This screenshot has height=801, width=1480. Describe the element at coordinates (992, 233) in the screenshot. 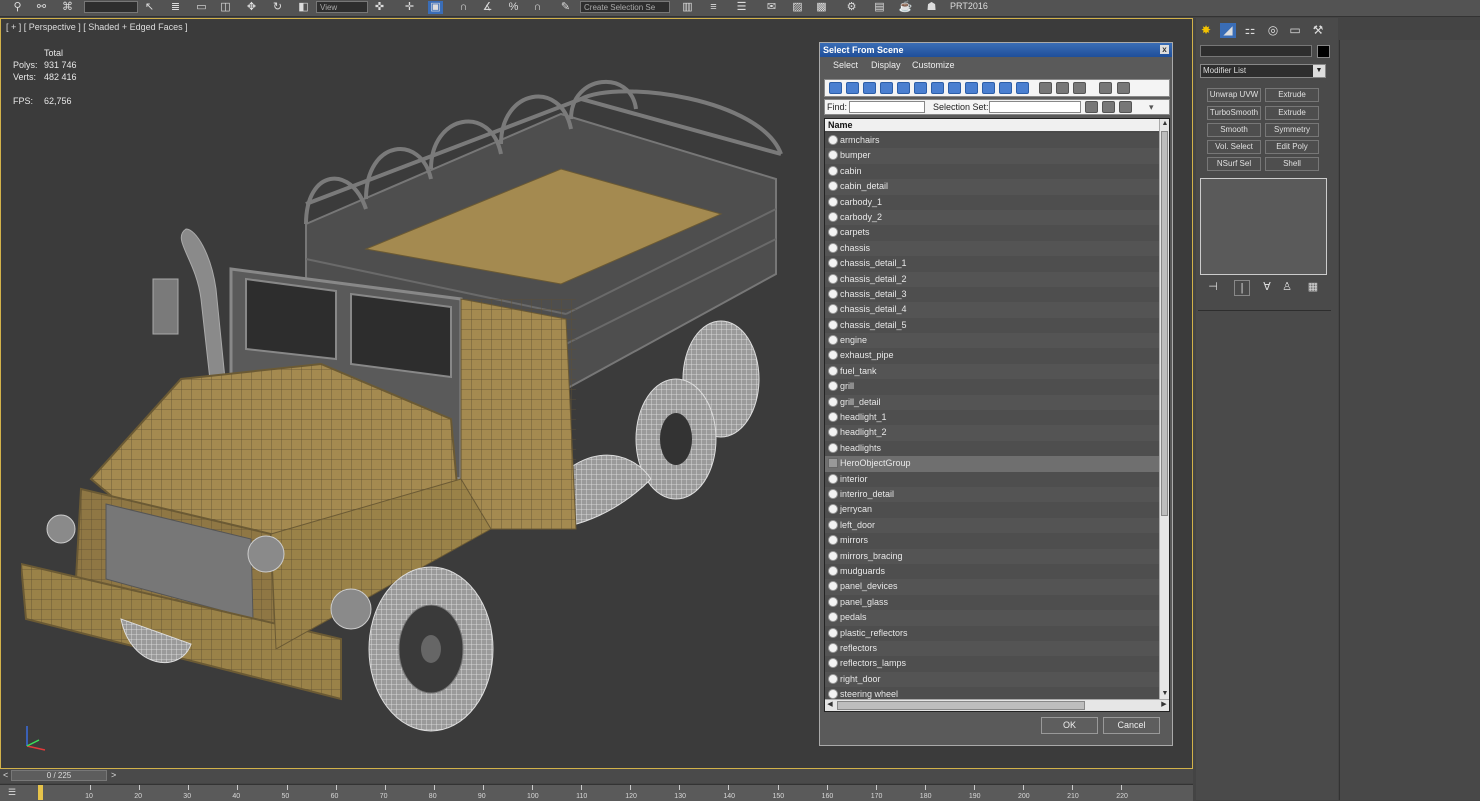

I see `list-item: carpets` at that location.